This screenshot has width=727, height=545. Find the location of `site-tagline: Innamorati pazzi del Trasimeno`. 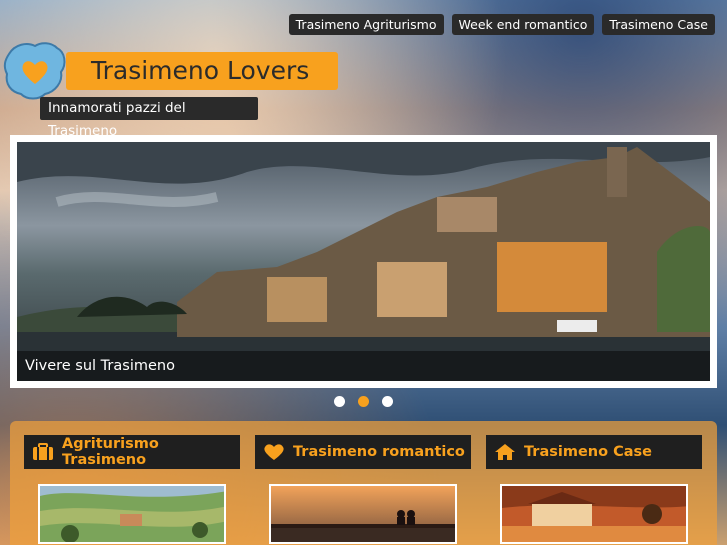

site-tagline: Innamorati pazzi del Trasimeno is located at coordinates (149, 118).